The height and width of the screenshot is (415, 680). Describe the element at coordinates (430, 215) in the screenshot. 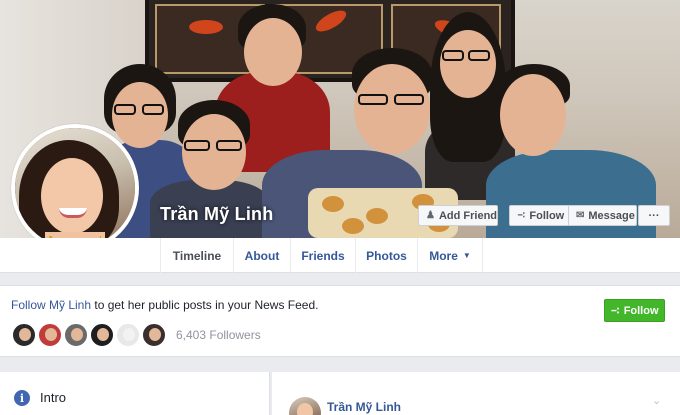

I see `add-person-icon: ♟` at that location.